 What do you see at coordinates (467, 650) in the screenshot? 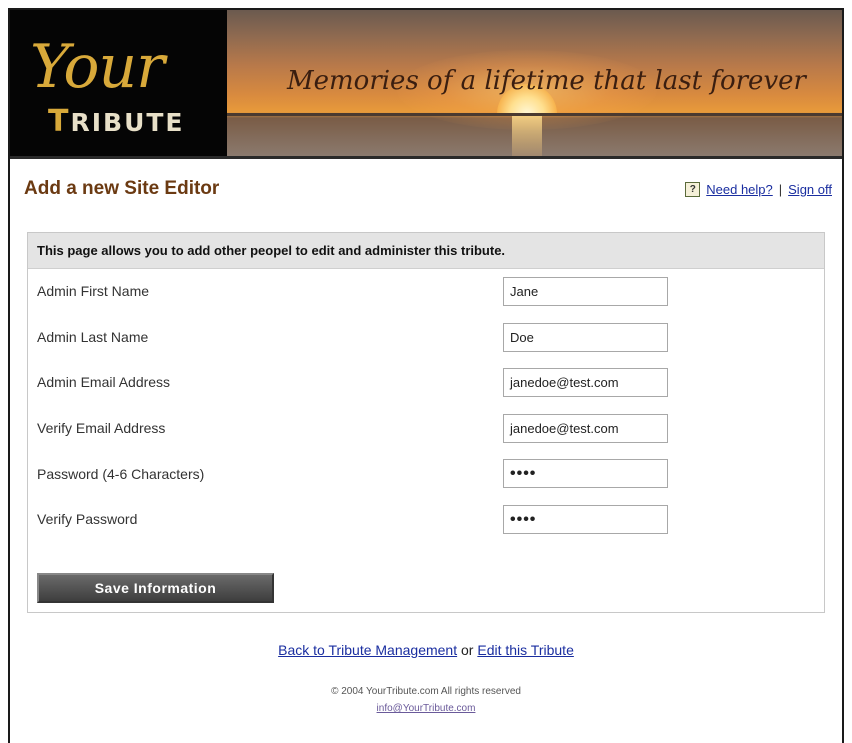
I see `footer-or-text: or` at bounding box center [467, 650].